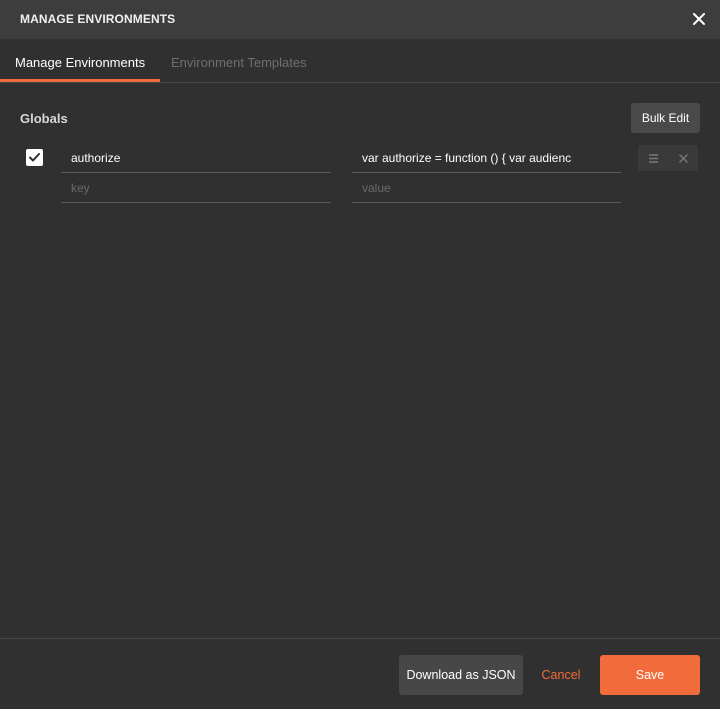 Image resolution: width=720 pixels, height=709 pixels. What do you see at coordinates (196, 158) in the screenshot?
I see `variable-key-input: authorize` at bounding box center [196, 158].